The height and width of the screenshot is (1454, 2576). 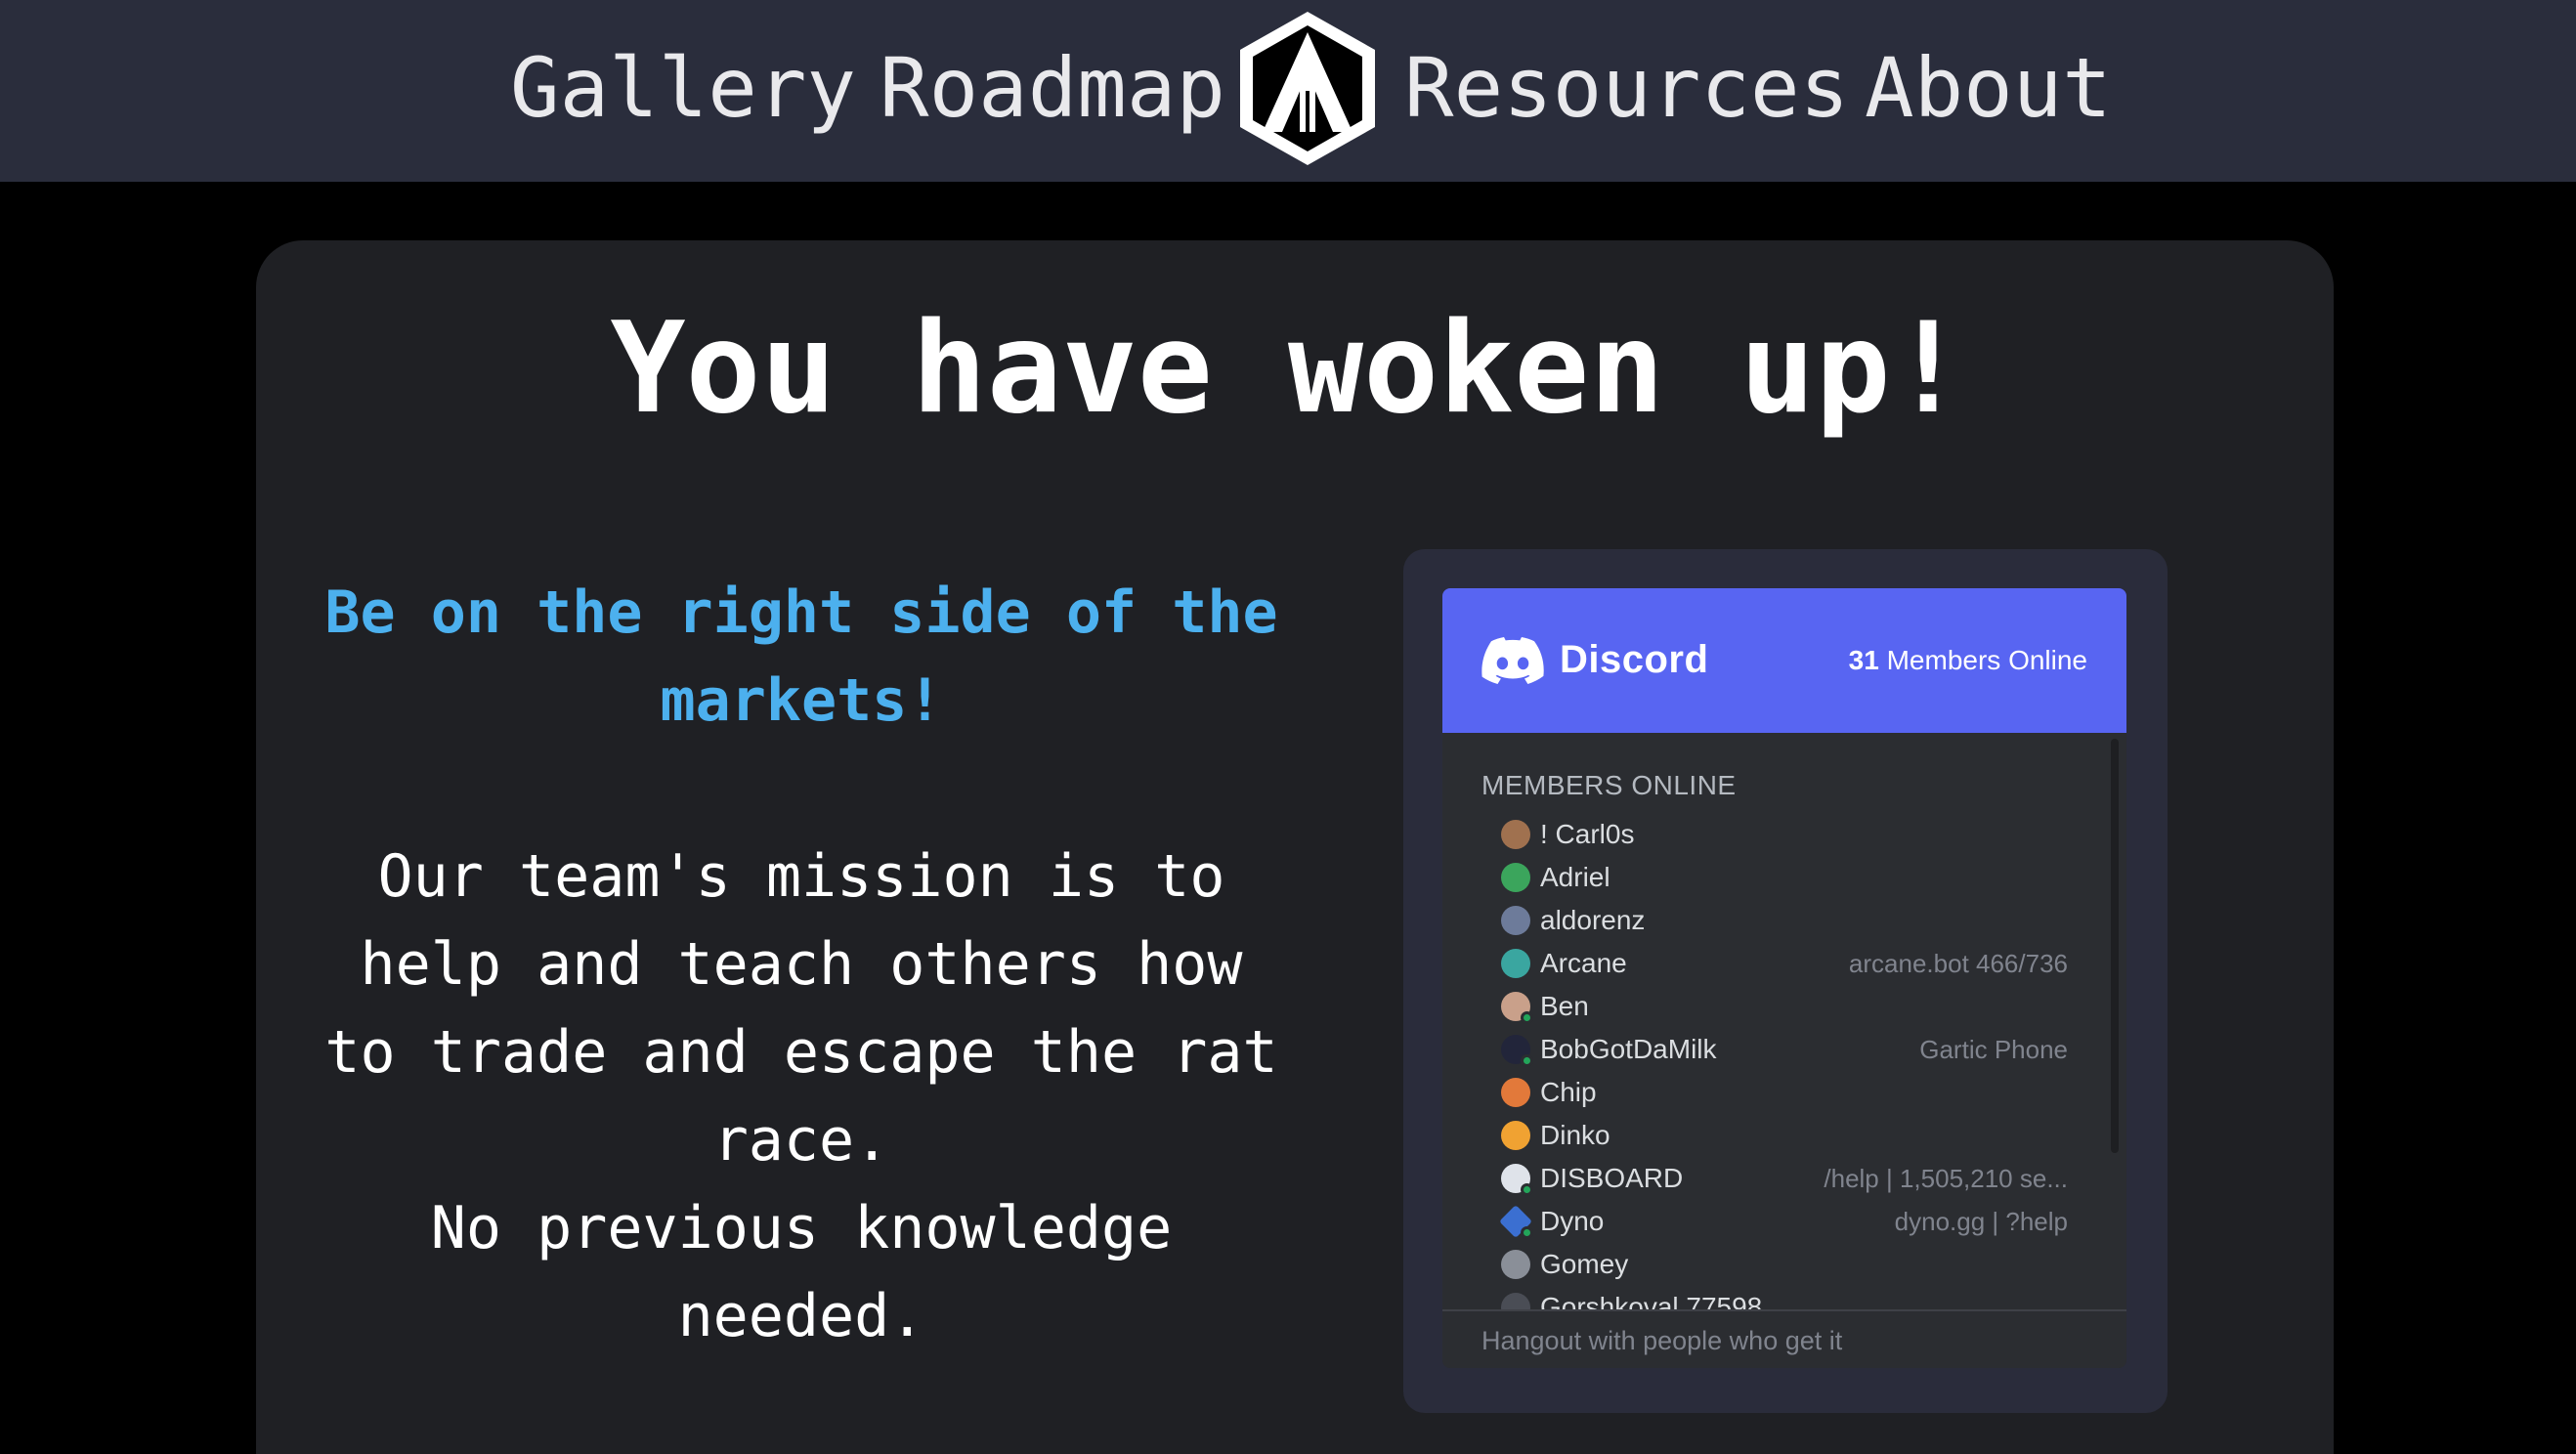 I want to click on member-item: Dinko, so click(x=1785, y=1135).